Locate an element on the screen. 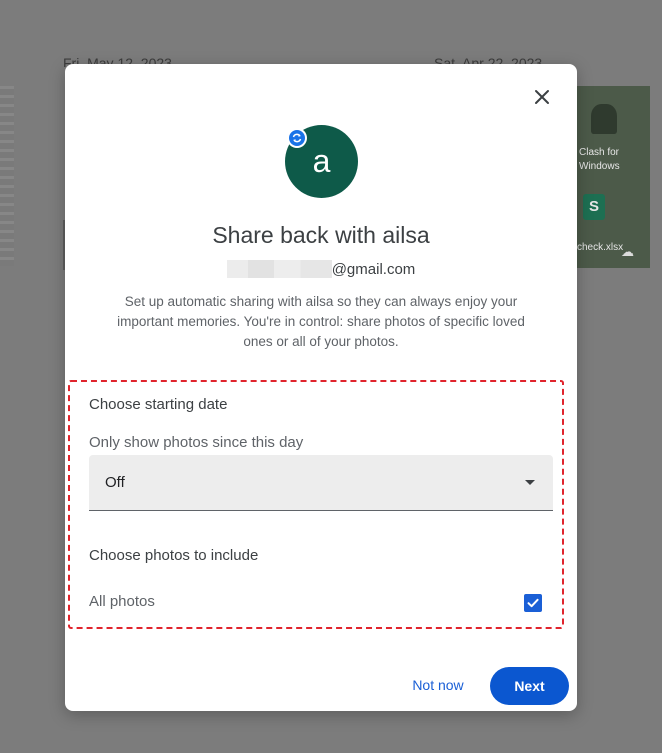  close-icon is located at coordinates (542, 97).